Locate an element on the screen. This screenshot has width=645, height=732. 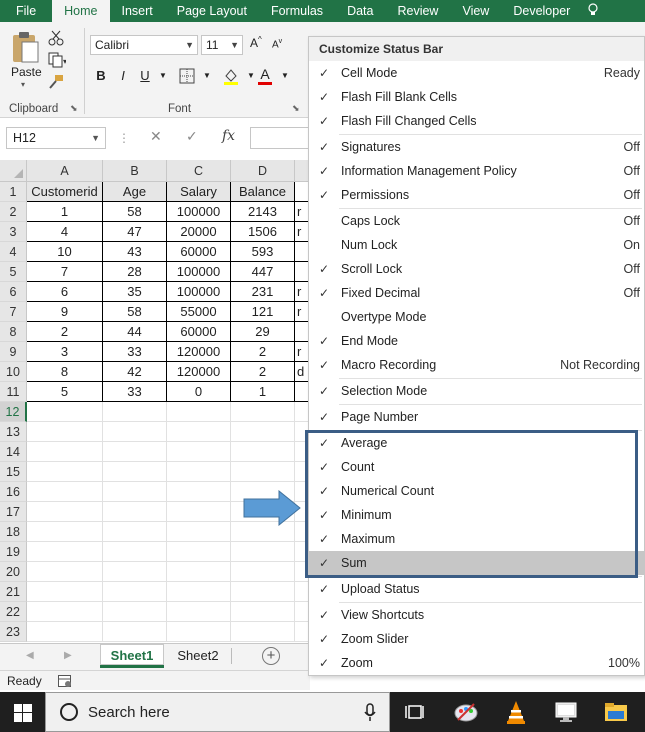
font-size-select: 11 ▼ is located at coordinates (222, 45).